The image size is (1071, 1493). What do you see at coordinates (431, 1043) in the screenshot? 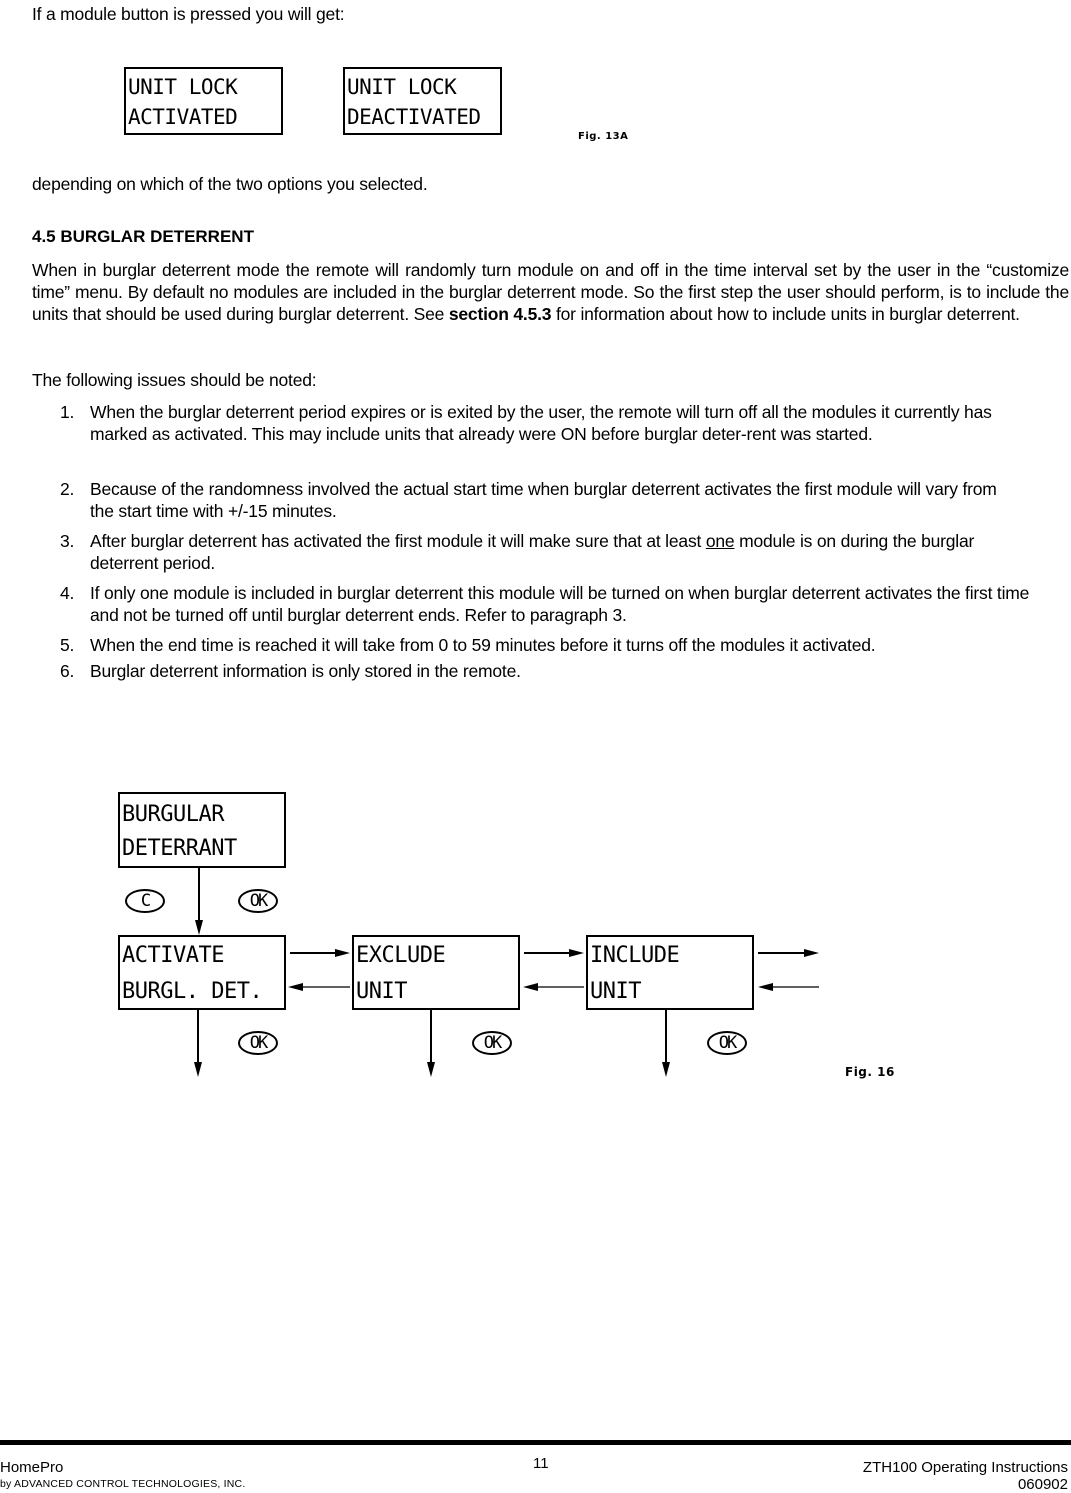
I see `arrow-down-from-exclude` at bounding box center [431, 1043].